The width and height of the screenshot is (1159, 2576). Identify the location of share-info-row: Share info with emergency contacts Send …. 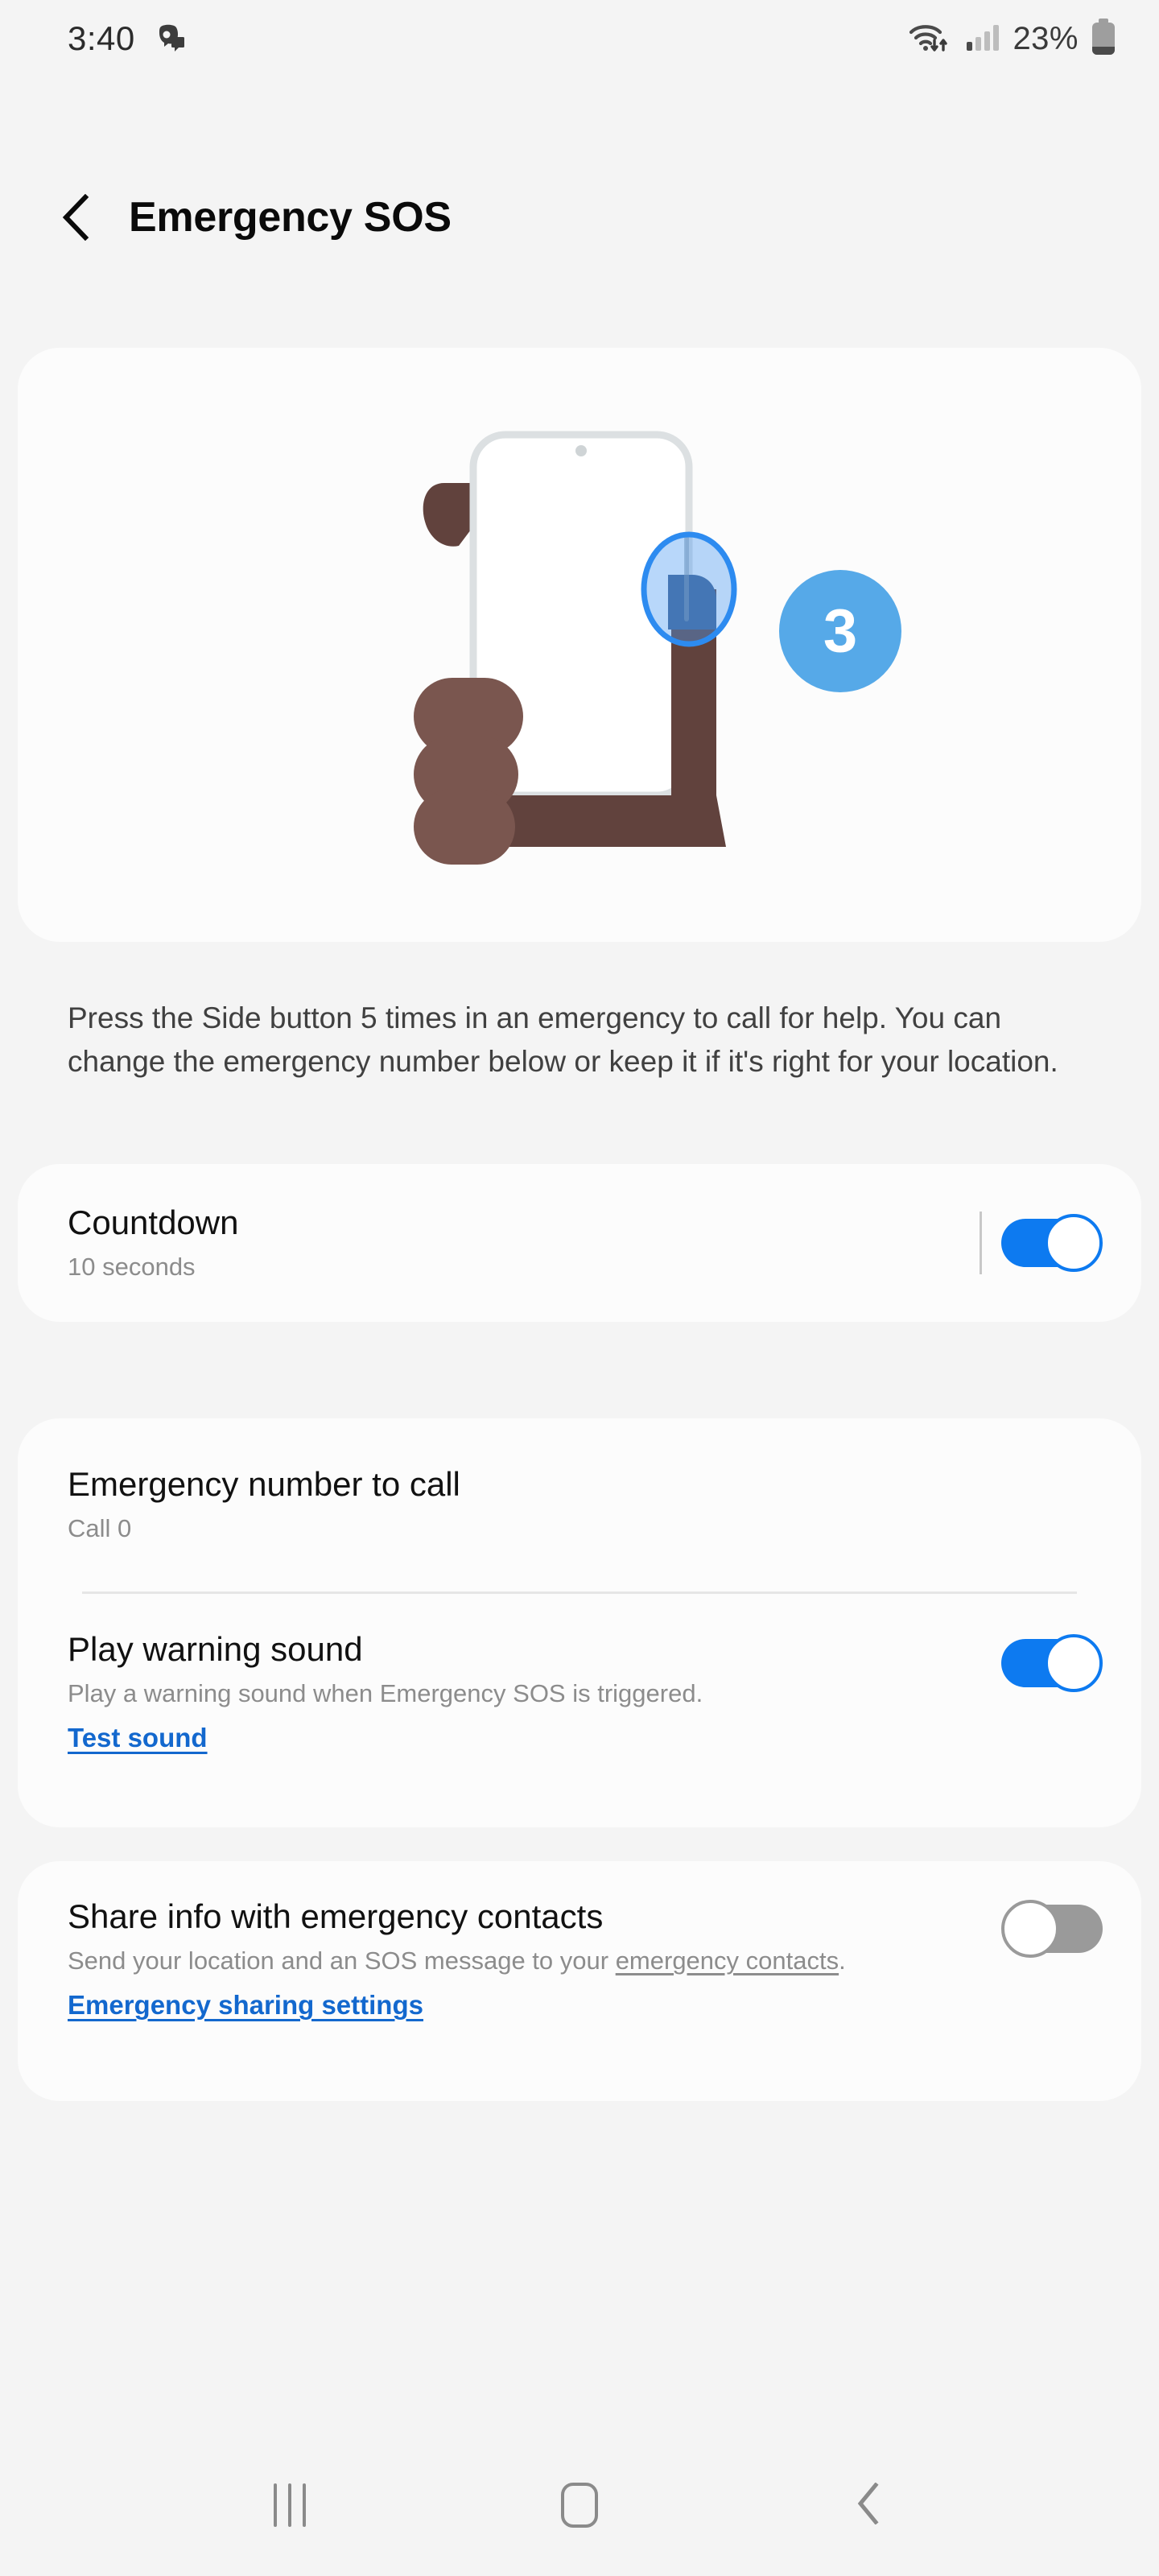
(579, 1981).